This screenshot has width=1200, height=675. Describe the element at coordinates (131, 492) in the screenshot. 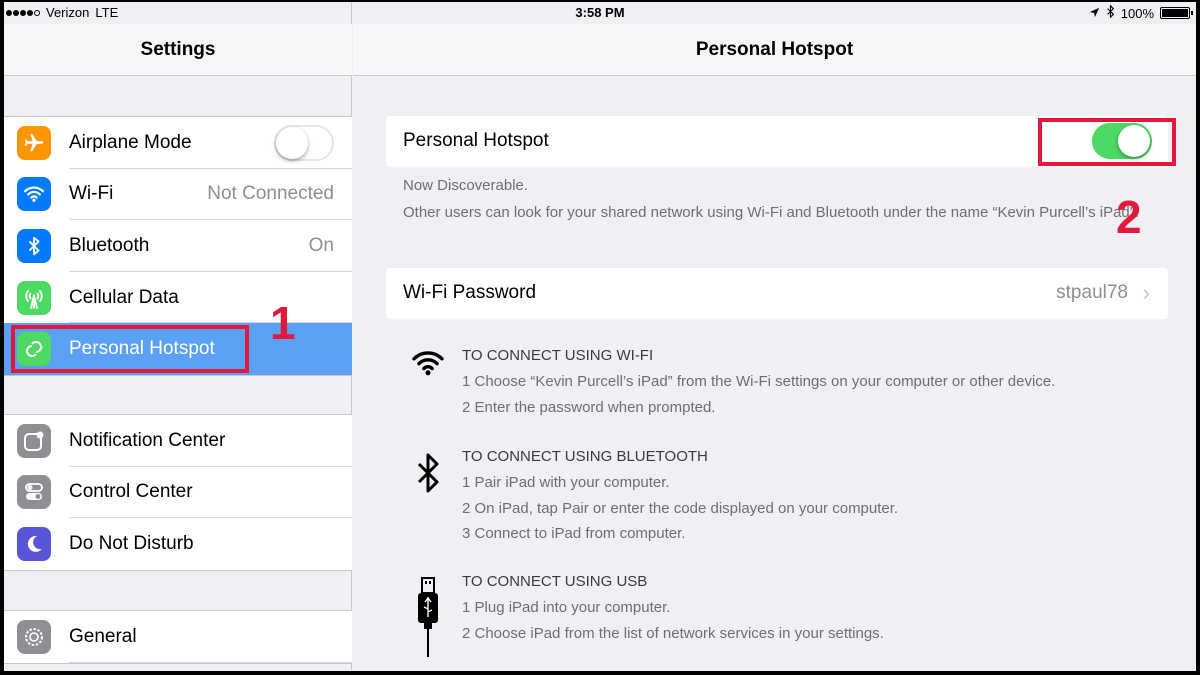

I see `sidebar-item-label: Control Center` at that location.